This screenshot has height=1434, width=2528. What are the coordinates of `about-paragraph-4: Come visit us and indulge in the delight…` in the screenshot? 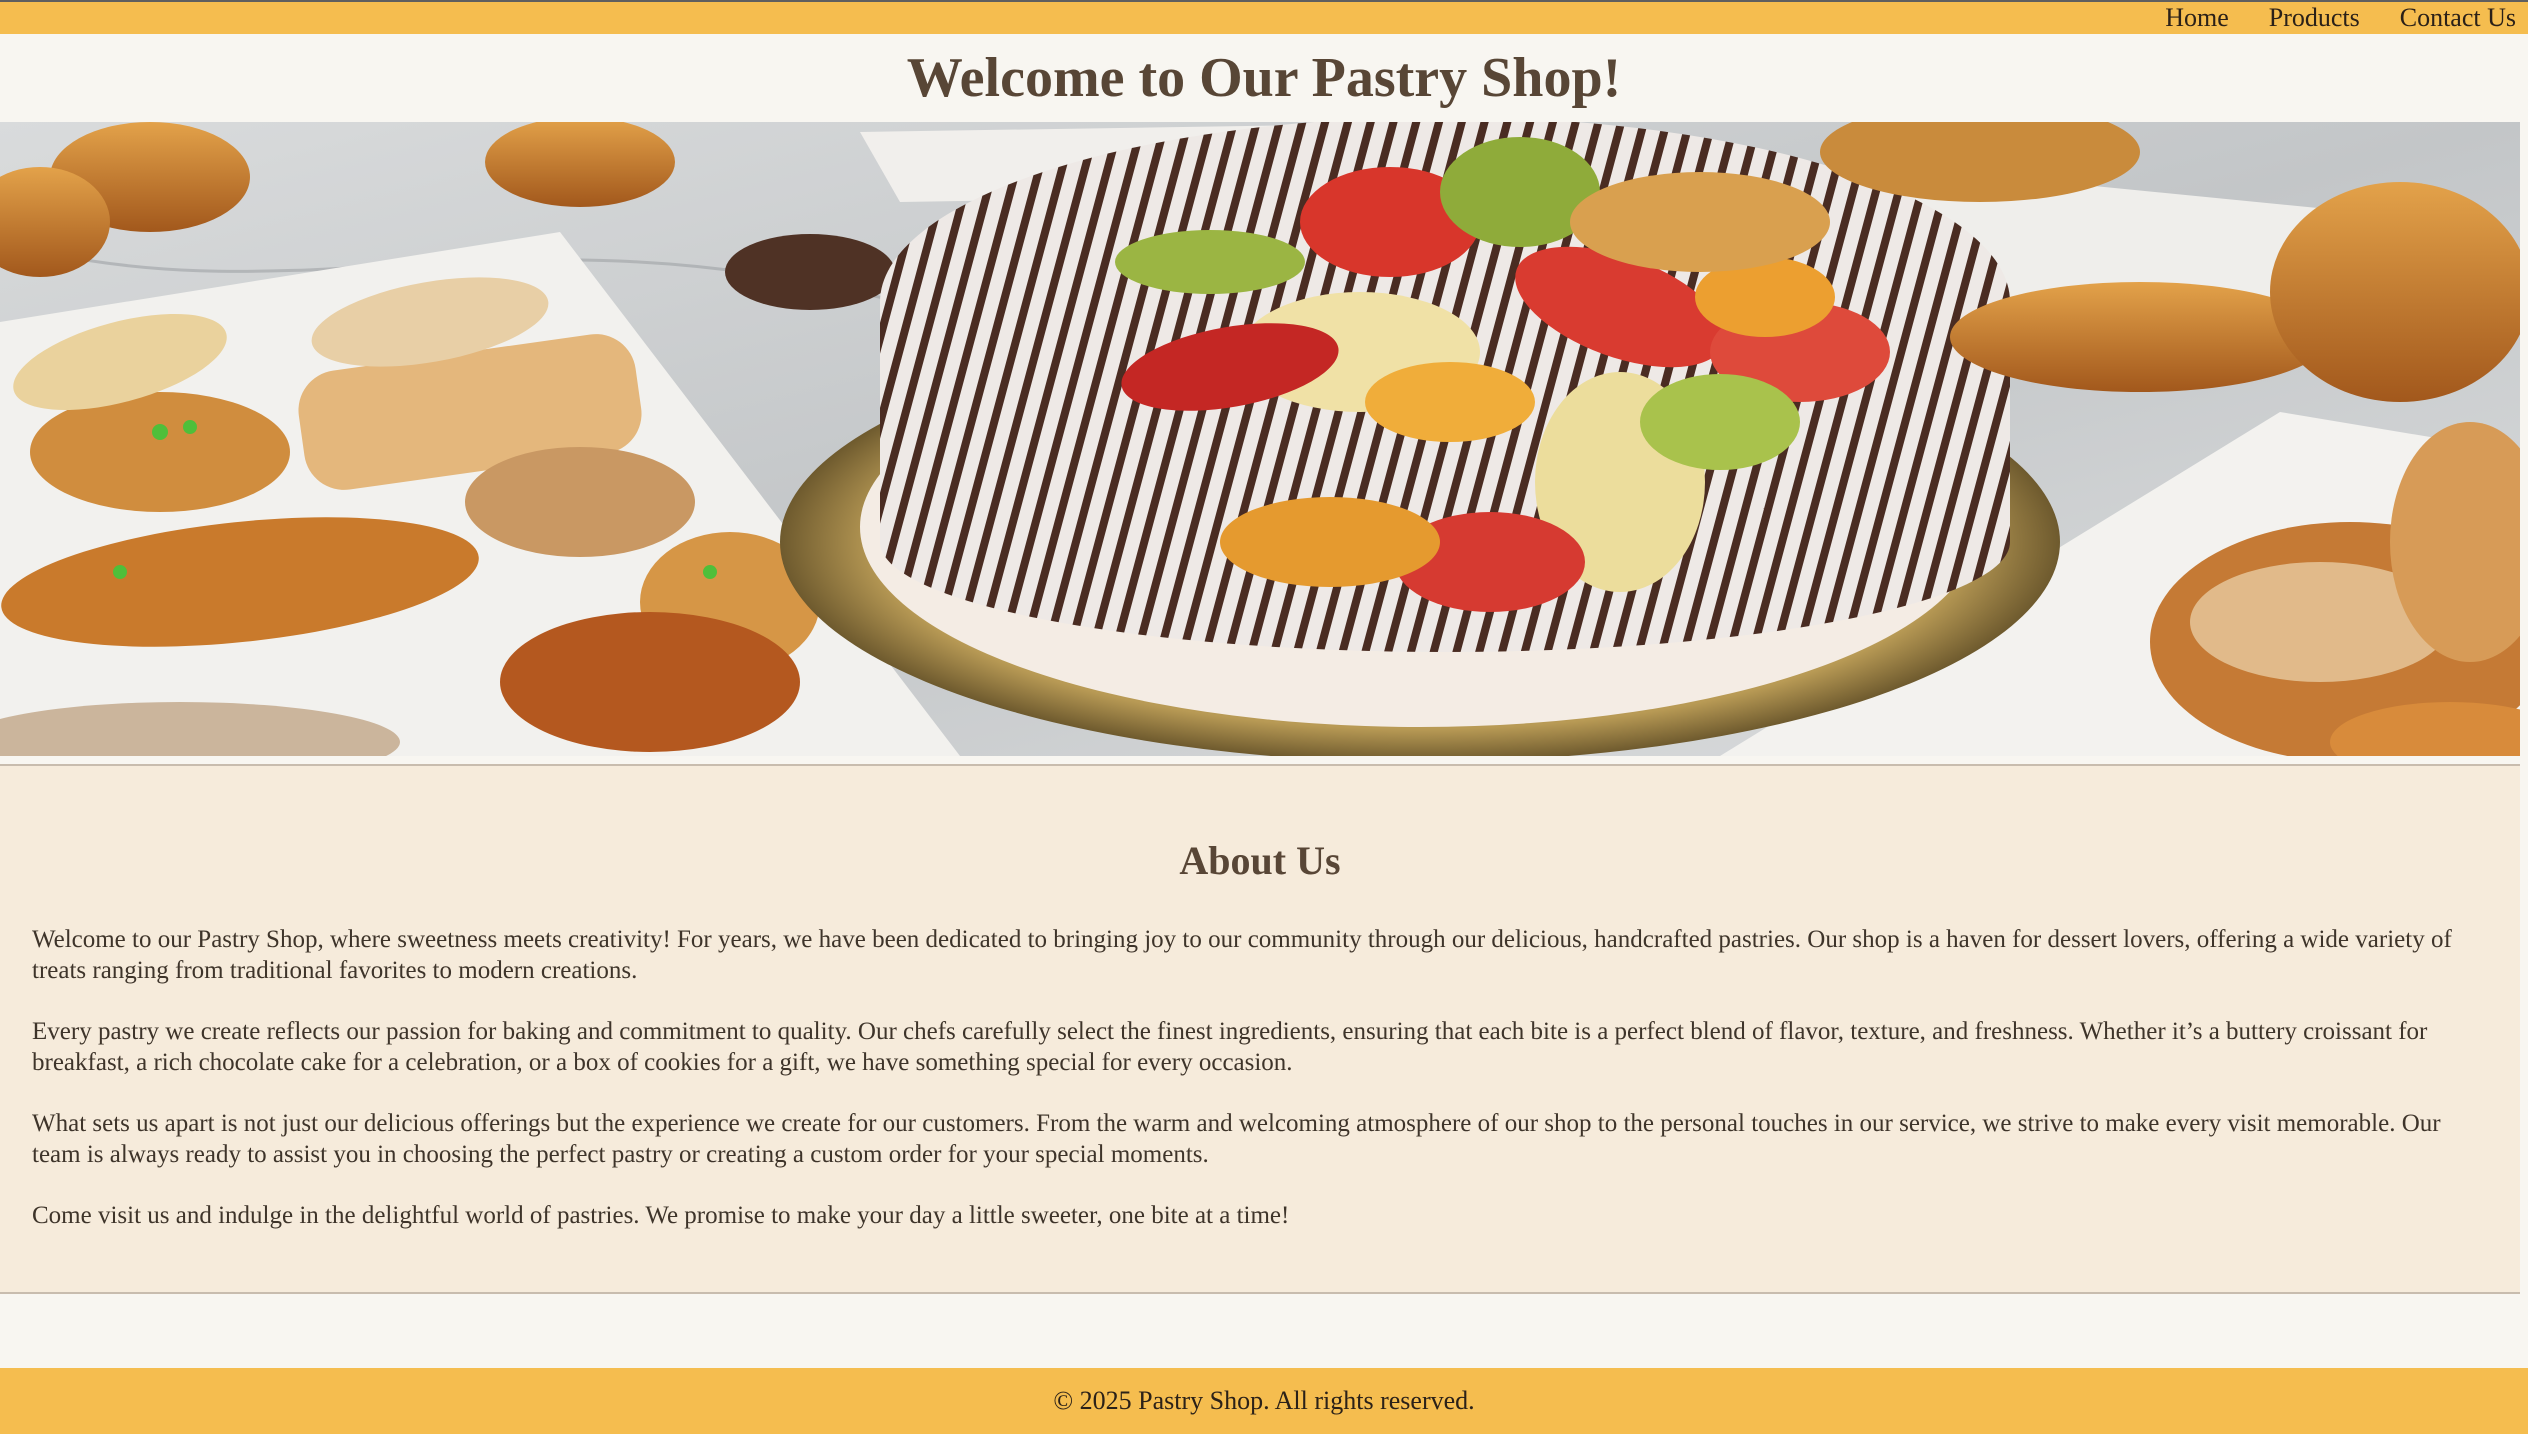 It's located at (661, 1215).